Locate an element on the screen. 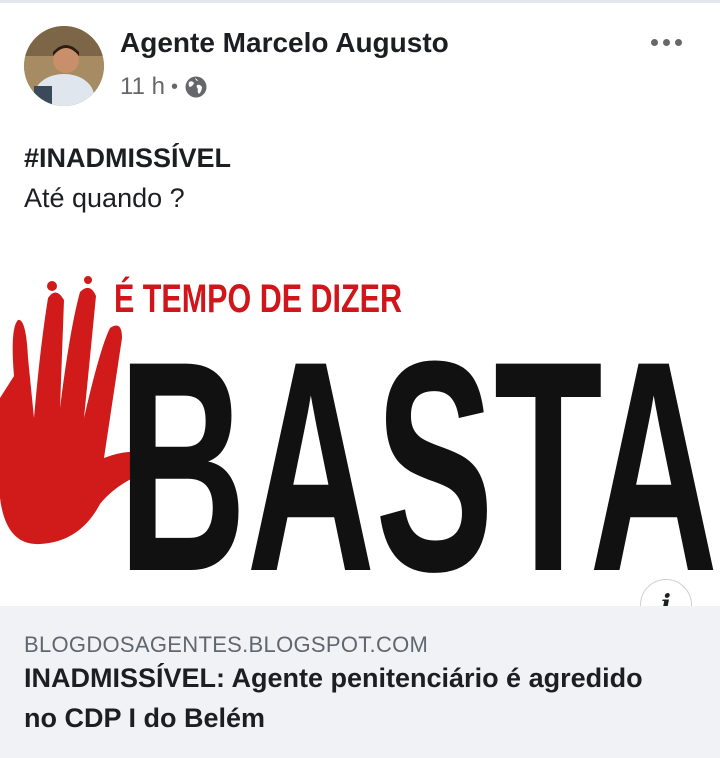  author-name: Agente Marcelo Augusto is located at coordinates (284, 43).